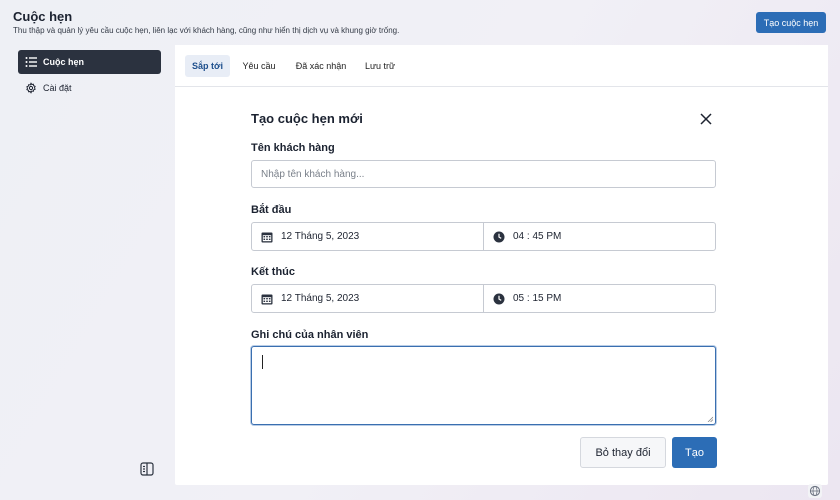  Describe the element at coordinates (307, 118) in the screenshot. I see `form-title: Tạo cuộc hẹn mới` at that location.